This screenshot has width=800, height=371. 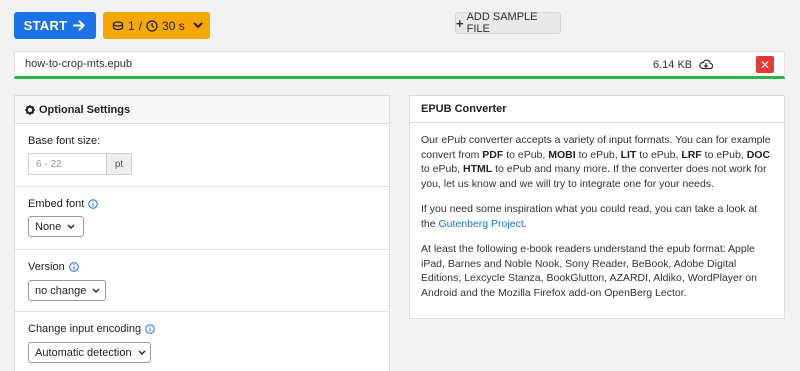 I want to click on converter-info-header: EPUB Converter, so click(x=597, y=109).